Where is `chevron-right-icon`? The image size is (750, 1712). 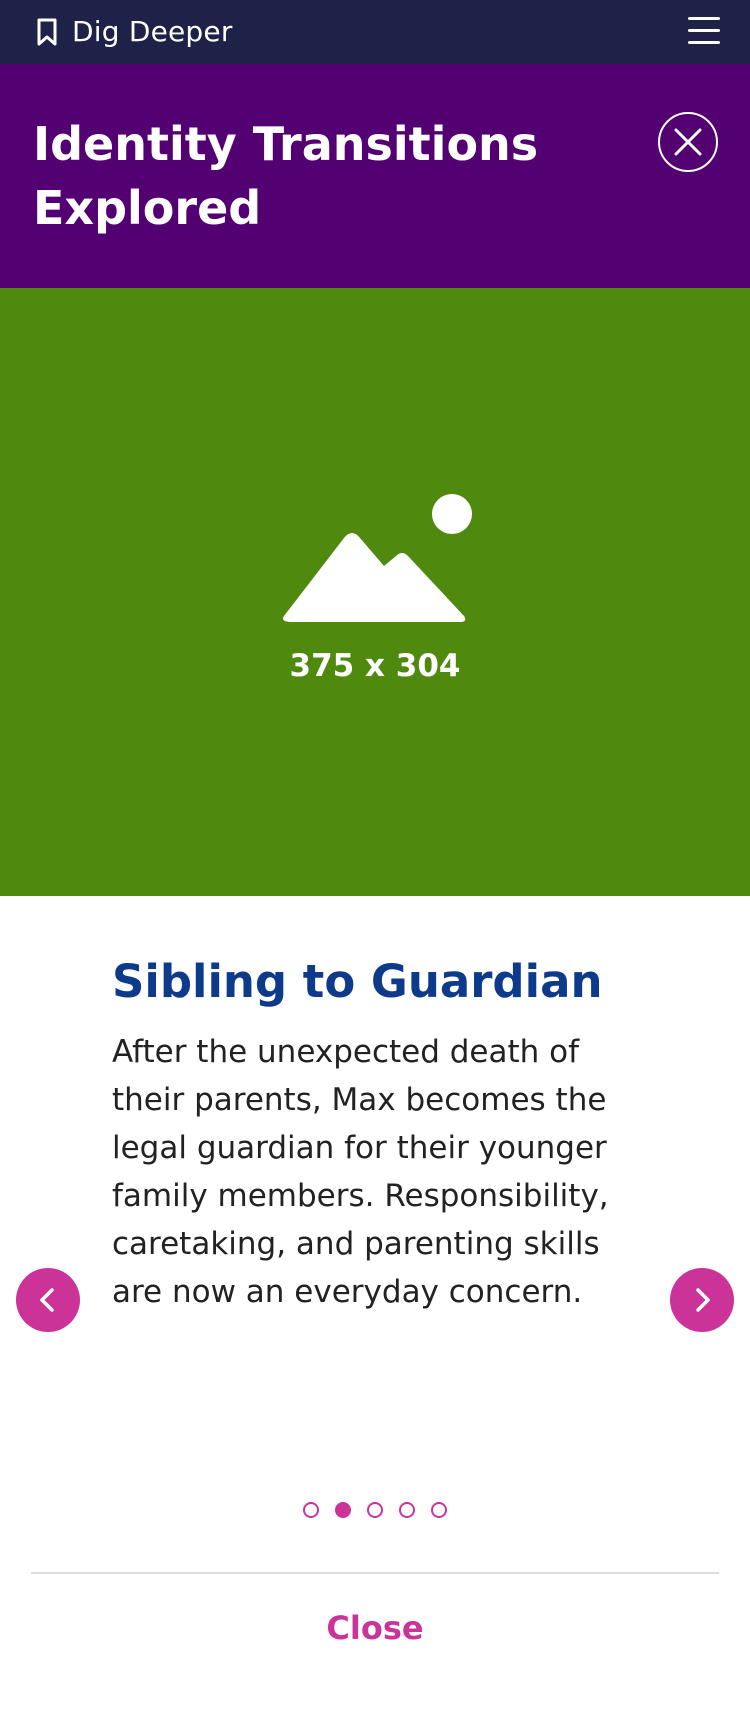
chevron-right-icon is located at coordinates (703, 1300).